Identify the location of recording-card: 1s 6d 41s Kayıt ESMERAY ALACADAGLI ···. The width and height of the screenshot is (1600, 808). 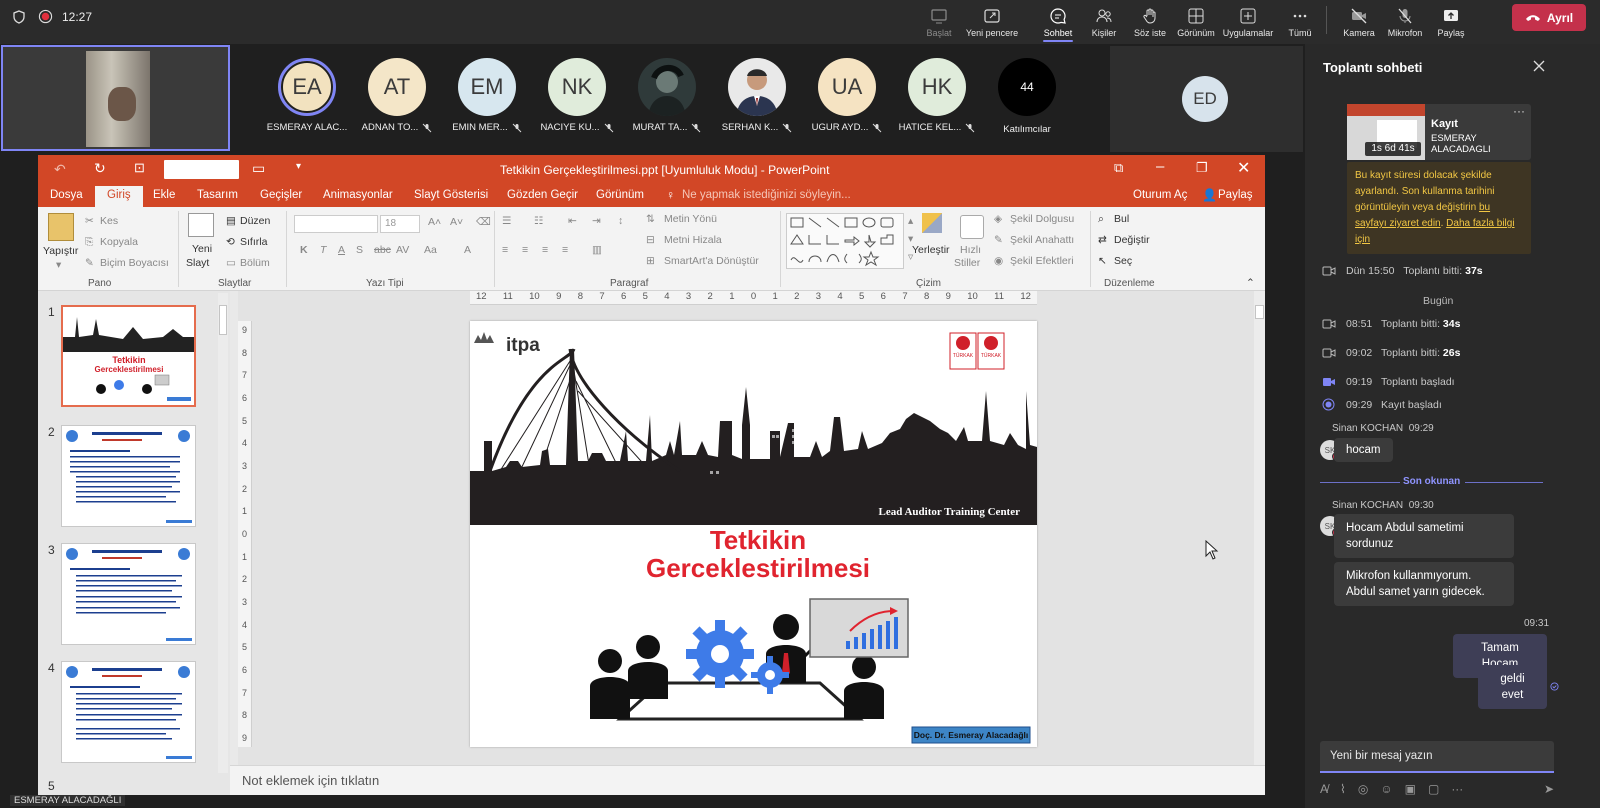
(1439, 132).